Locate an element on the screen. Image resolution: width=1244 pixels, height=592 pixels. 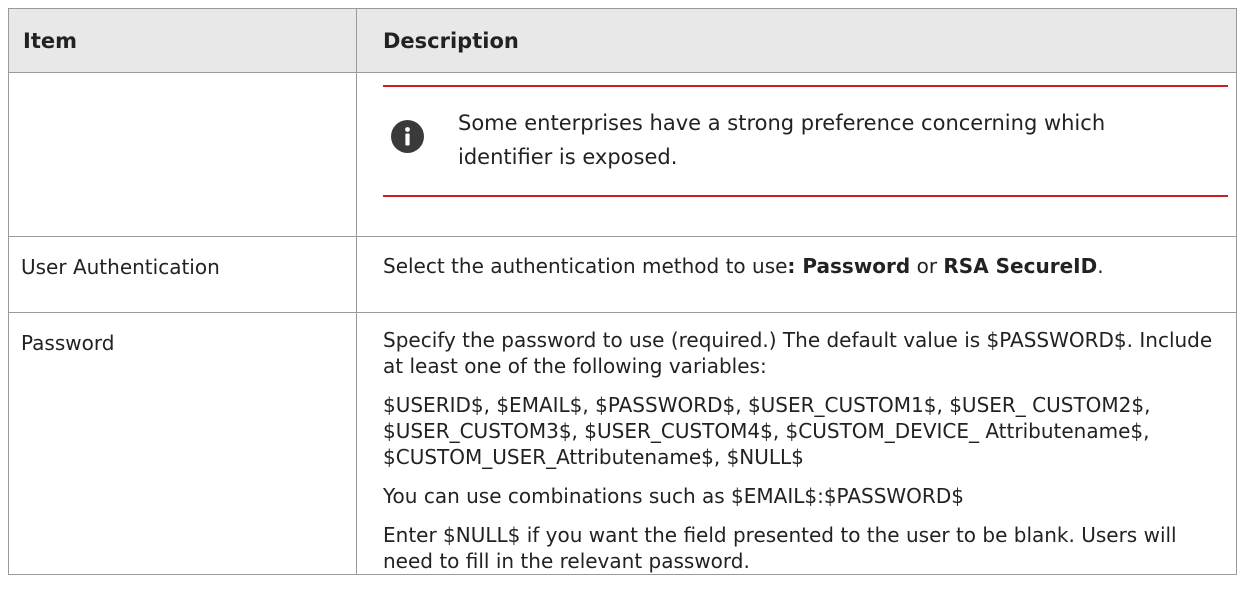
header-description: Description is located at coordinates (796, 40).